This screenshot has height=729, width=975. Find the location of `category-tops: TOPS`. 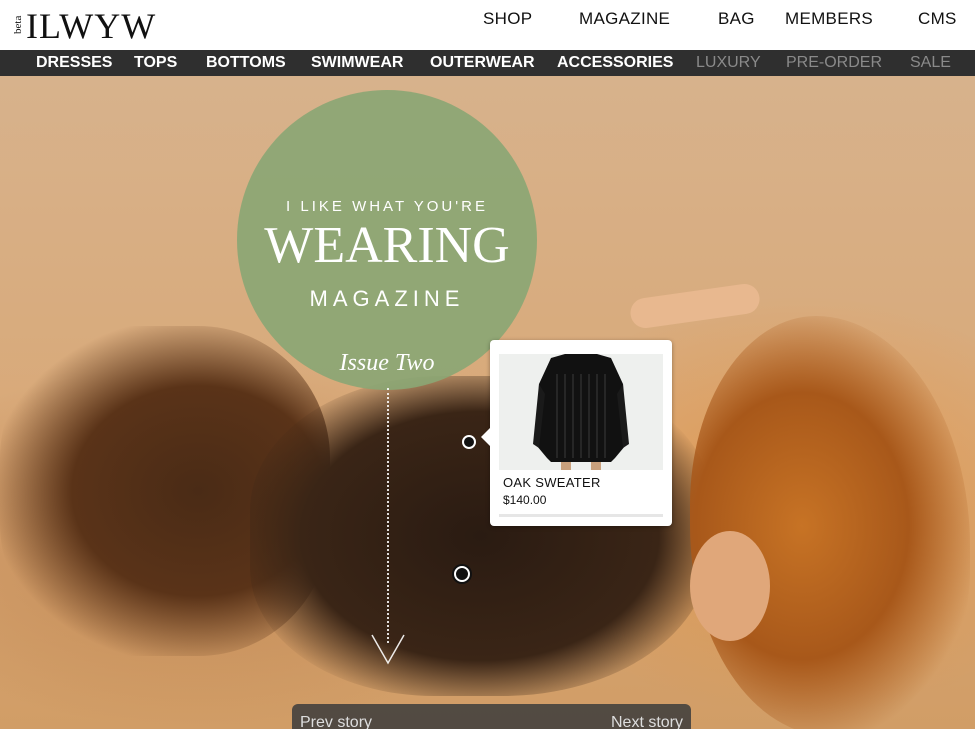

category-tops: TOPS is located at coordinates (155, 63).